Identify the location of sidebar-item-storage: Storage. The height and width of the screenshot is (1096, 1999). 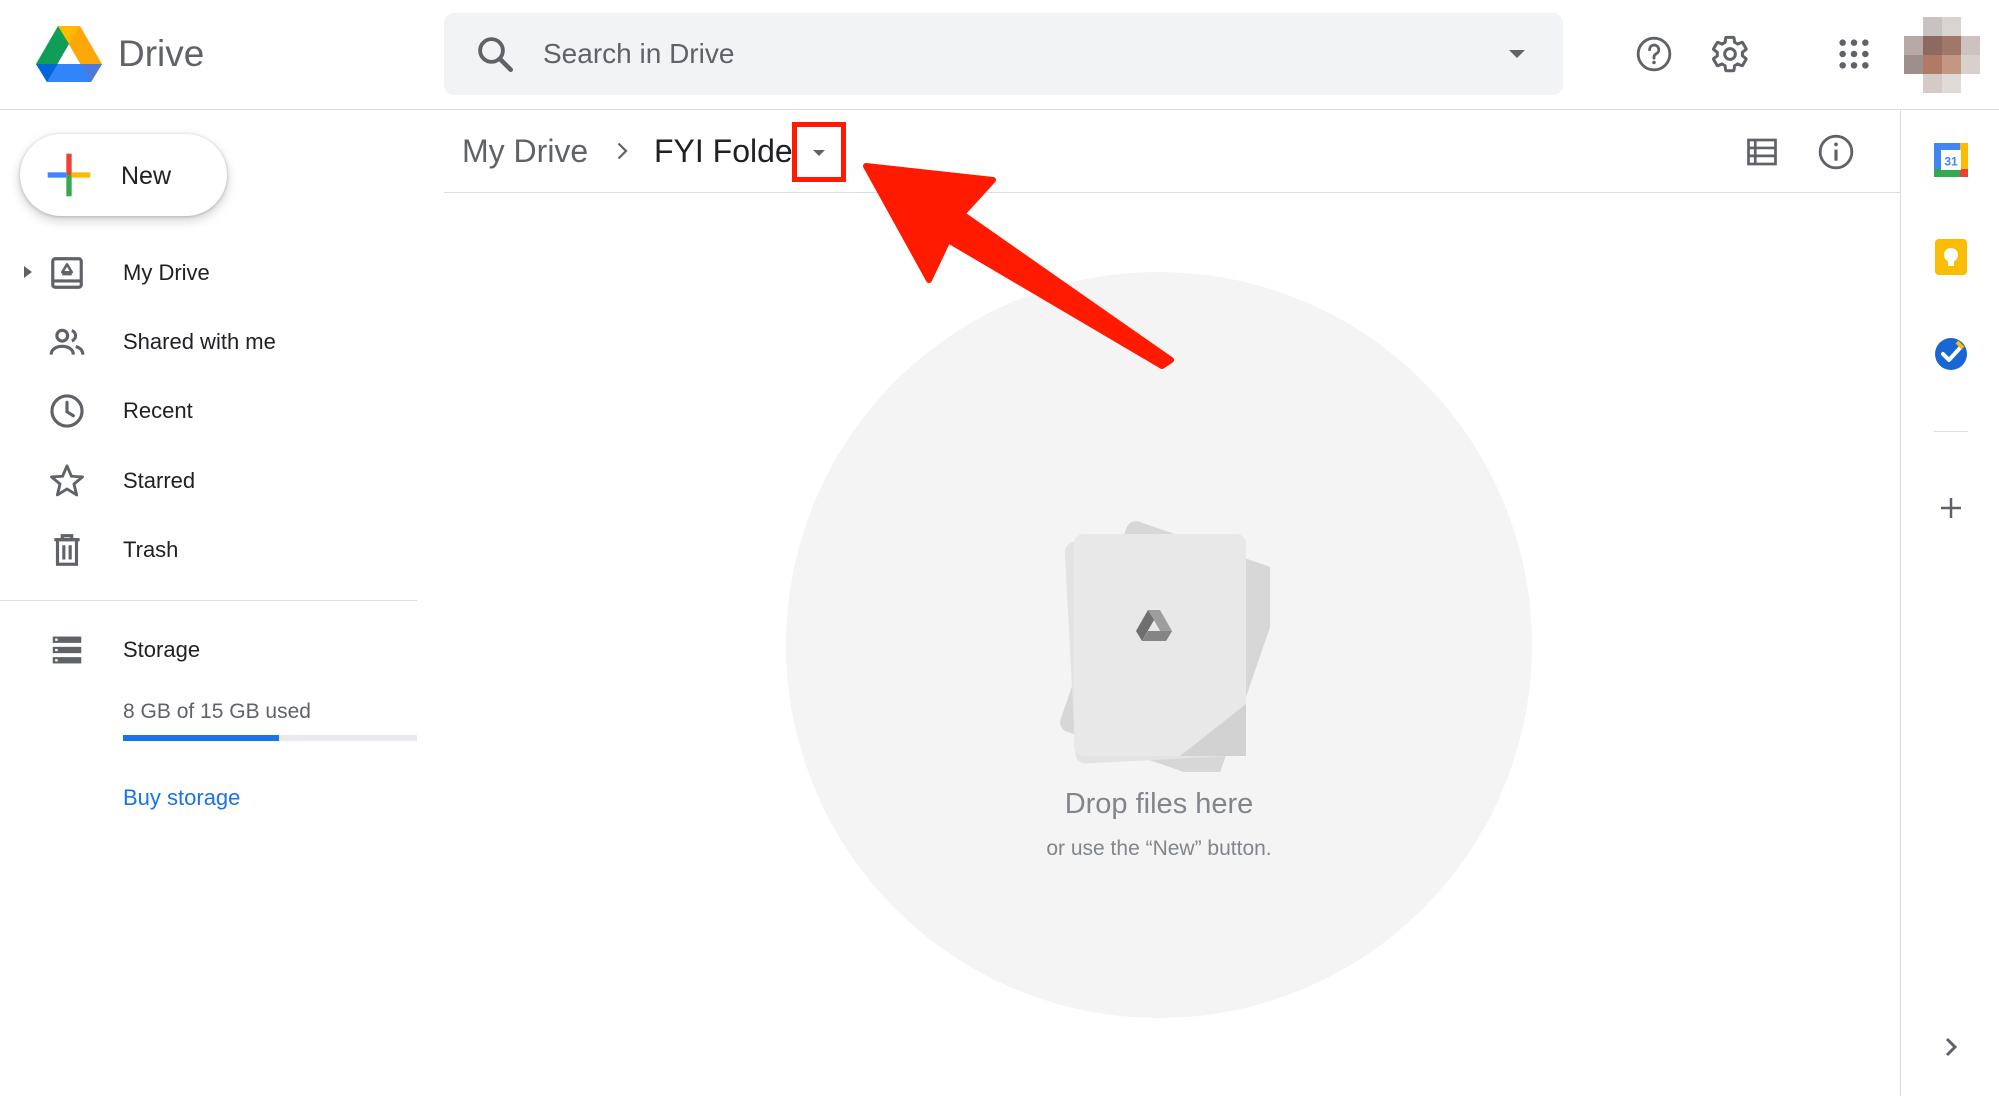
(208, 649).